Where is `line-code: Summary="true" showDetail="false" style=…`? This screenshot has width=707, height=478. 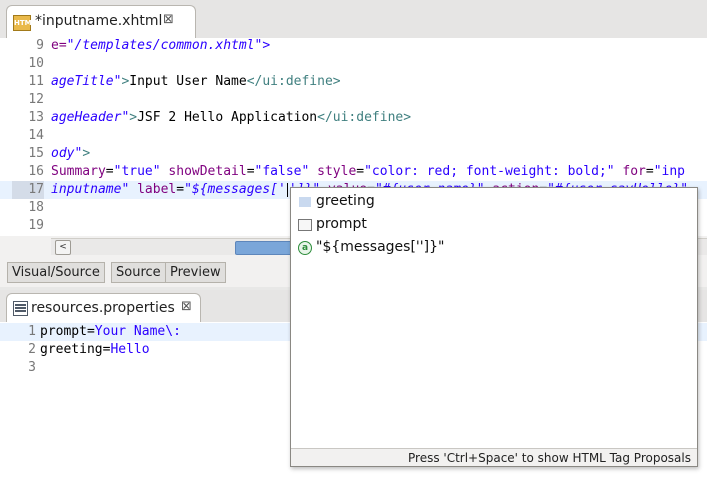 line-code: Summary="true" showDetail="false" style=… is located at coordinates (368, 172).